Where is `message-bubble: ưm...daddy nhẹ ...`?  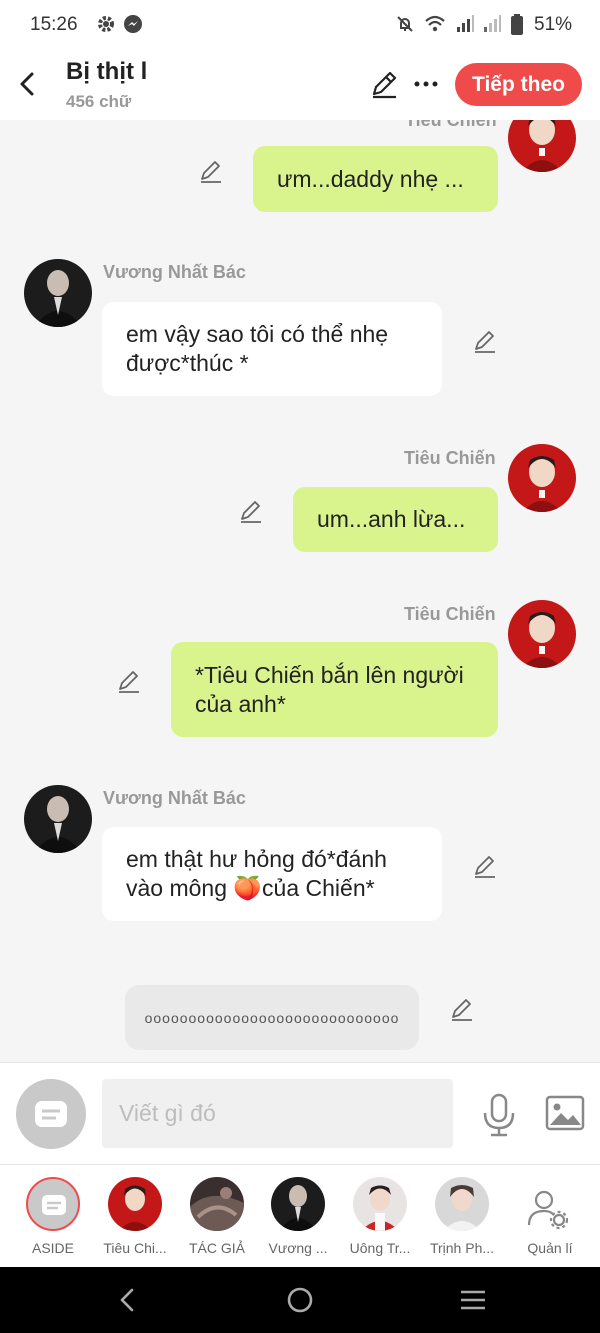 message-bubble: ưm...daddy nhẹ ... is located at coordinates (375, 179).